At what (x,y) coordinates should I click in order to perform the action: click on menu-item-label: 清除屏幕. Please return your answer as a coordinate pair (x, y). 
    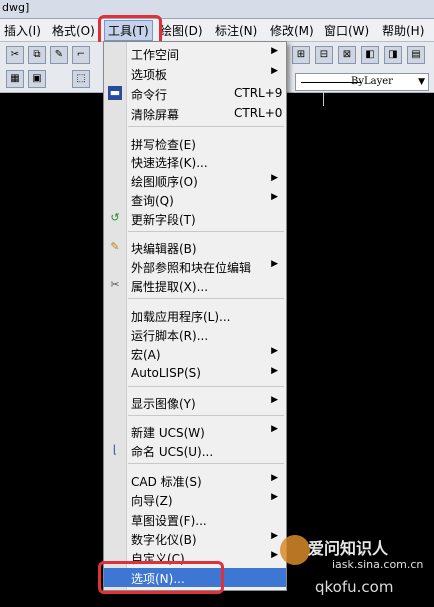
    Looking at the image, I should click on (155, 115).